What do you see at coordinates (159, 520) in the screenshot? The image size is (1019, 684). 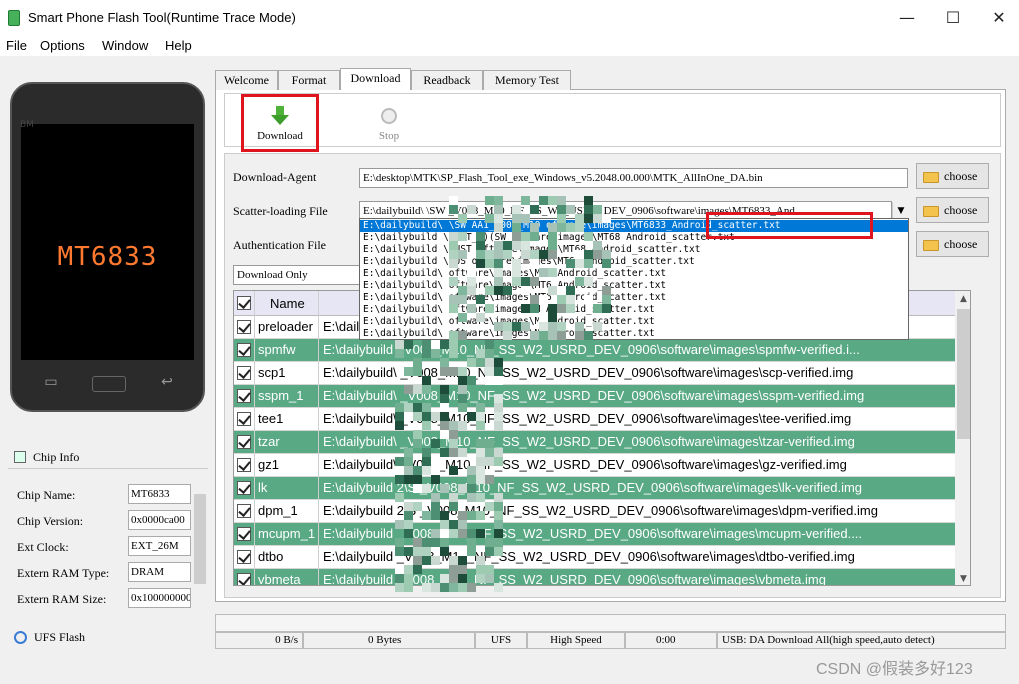 I see `chip-version-value: 0x0000ca00` at bounding box center [159, 520].